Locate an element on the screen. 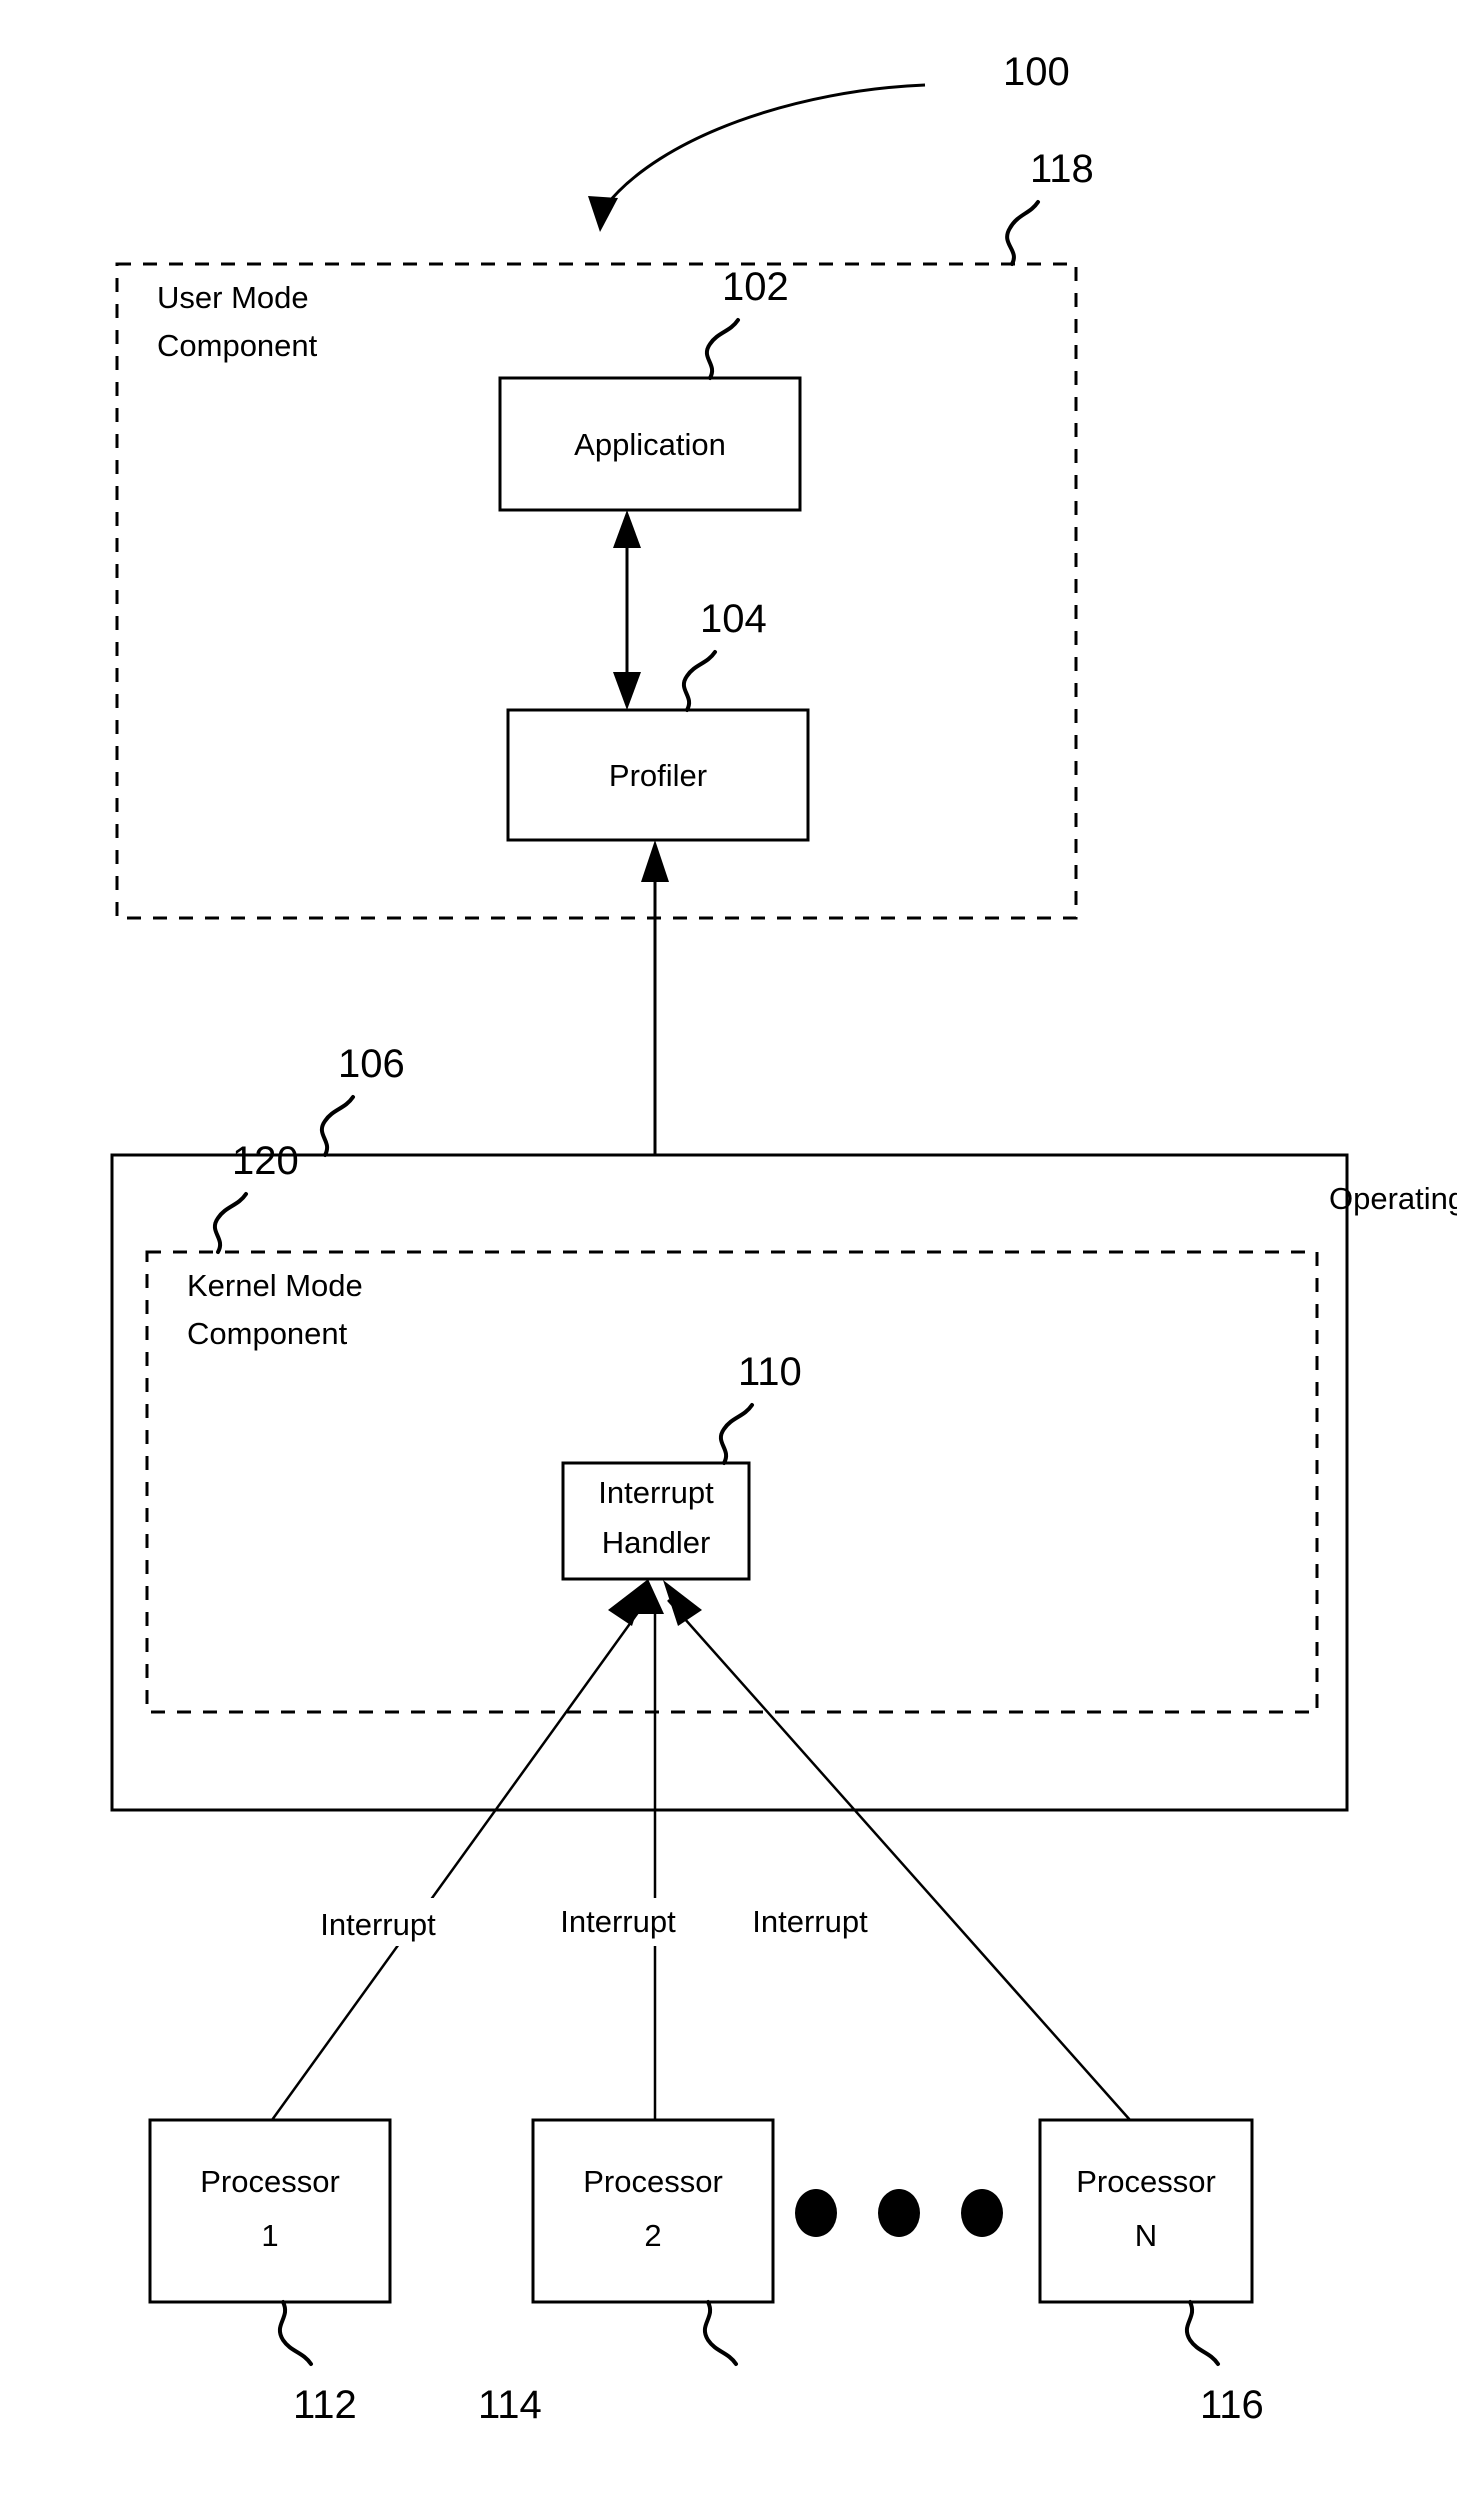 Image resolution: width=1457 pixels, height=2519 pixels. processor-2-label-line1: Processor is located at coordinates (653, 2181).